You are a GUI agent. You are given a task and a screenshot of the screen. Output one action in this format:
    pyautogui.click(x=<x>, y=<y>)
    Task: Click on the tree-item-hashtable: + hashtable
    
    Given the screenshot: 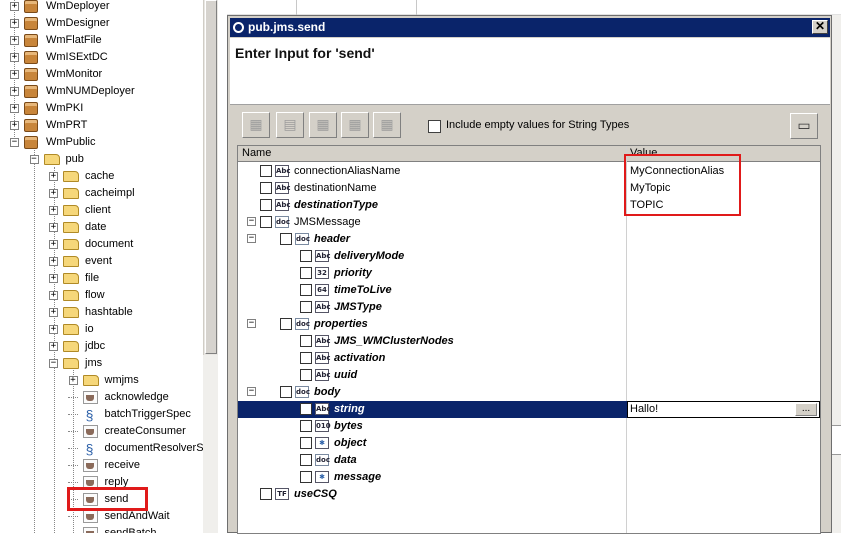 What is the action you would take?
    pyautogui.click(x=101, y=312)
    